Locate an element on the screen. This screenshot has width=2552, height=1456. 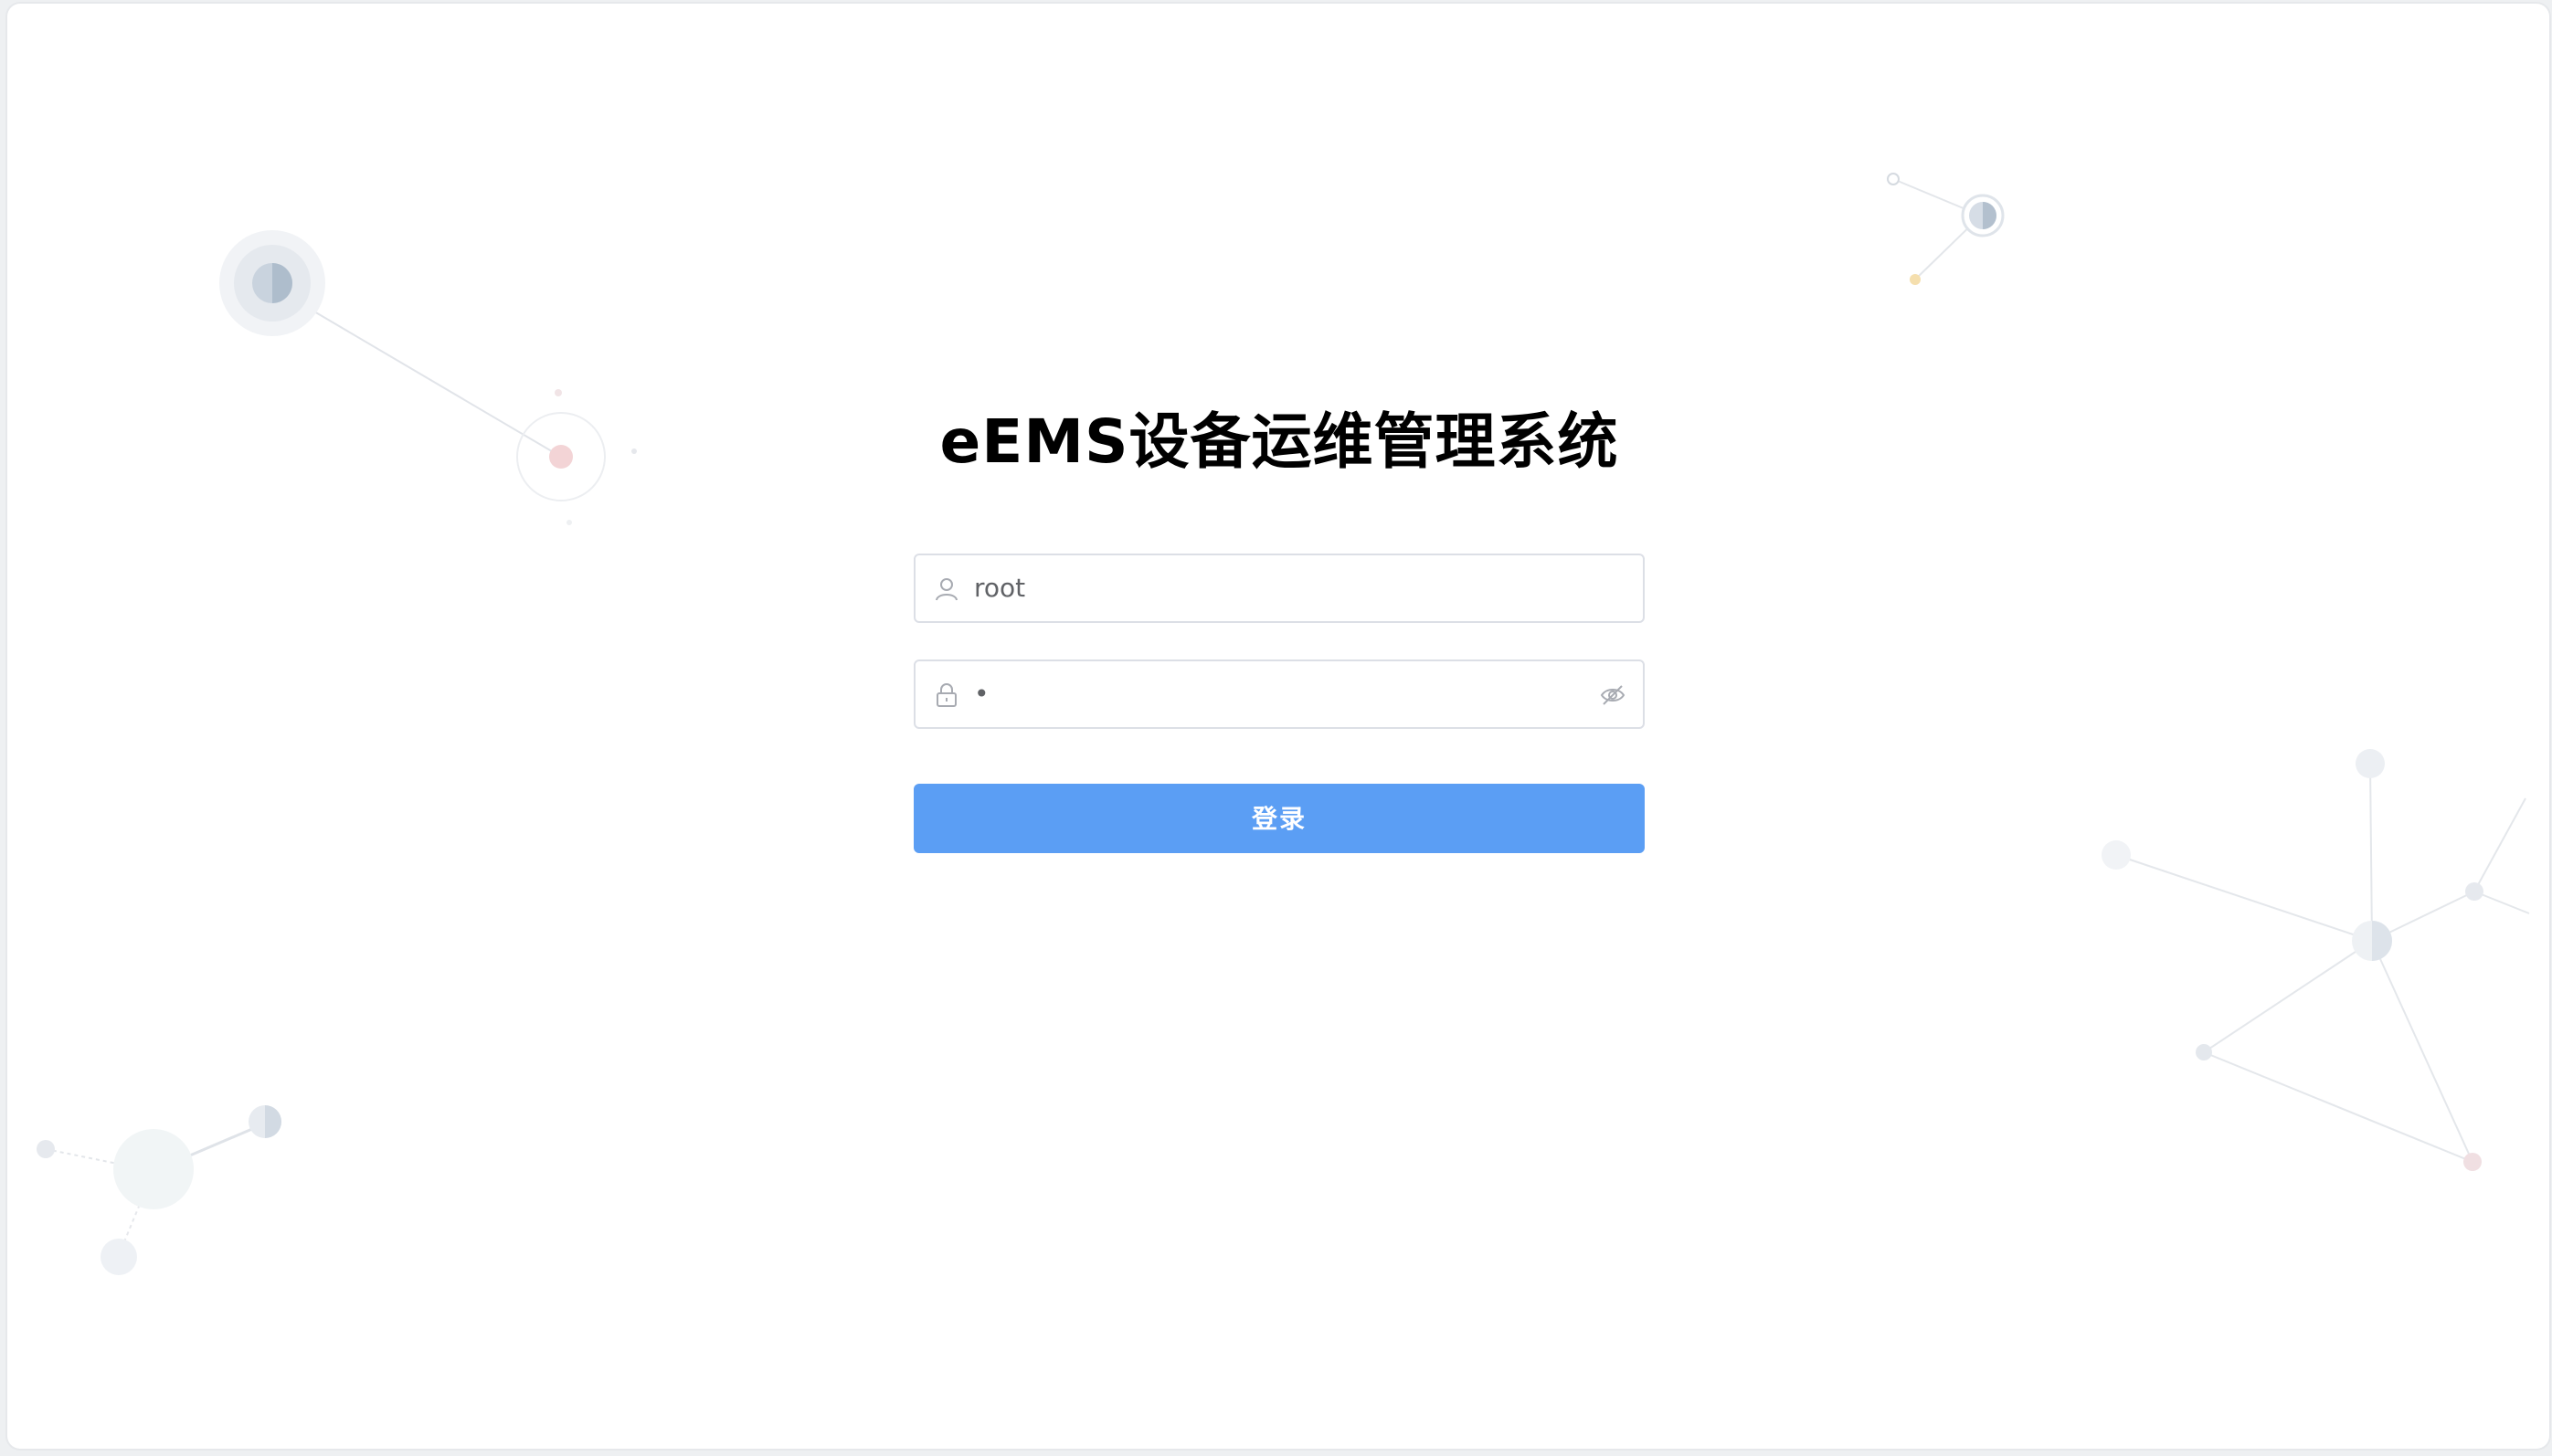
login-form: eEMS设备运维管理系统 root • 登录 is located at coordinates (1279, 620).